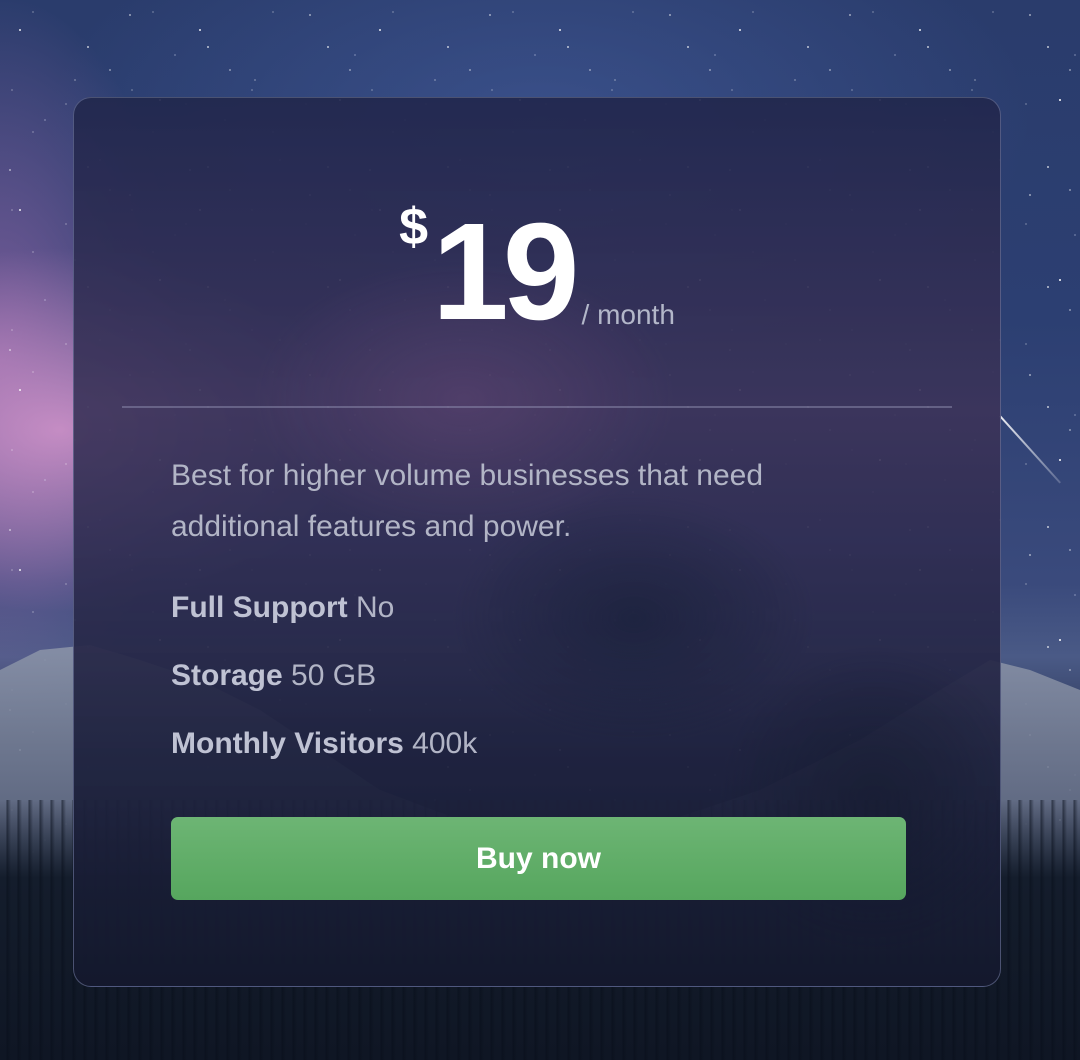  What do you see at coordinates (334, 675) in the screenshot?
I see `feature-value: 50 GB` at bounding box center [334, 675].